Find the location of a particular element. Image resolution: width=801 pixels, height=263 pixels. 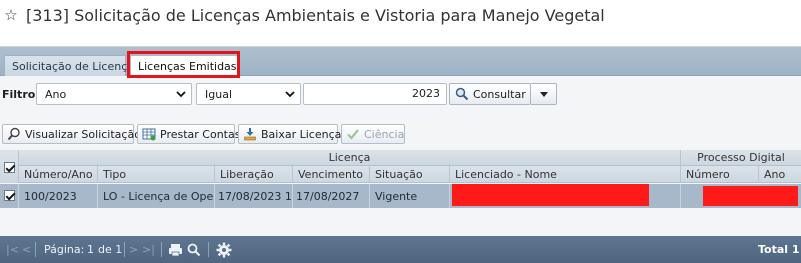

col-vencimento: Vencimento is located at coordinates (331, 174).